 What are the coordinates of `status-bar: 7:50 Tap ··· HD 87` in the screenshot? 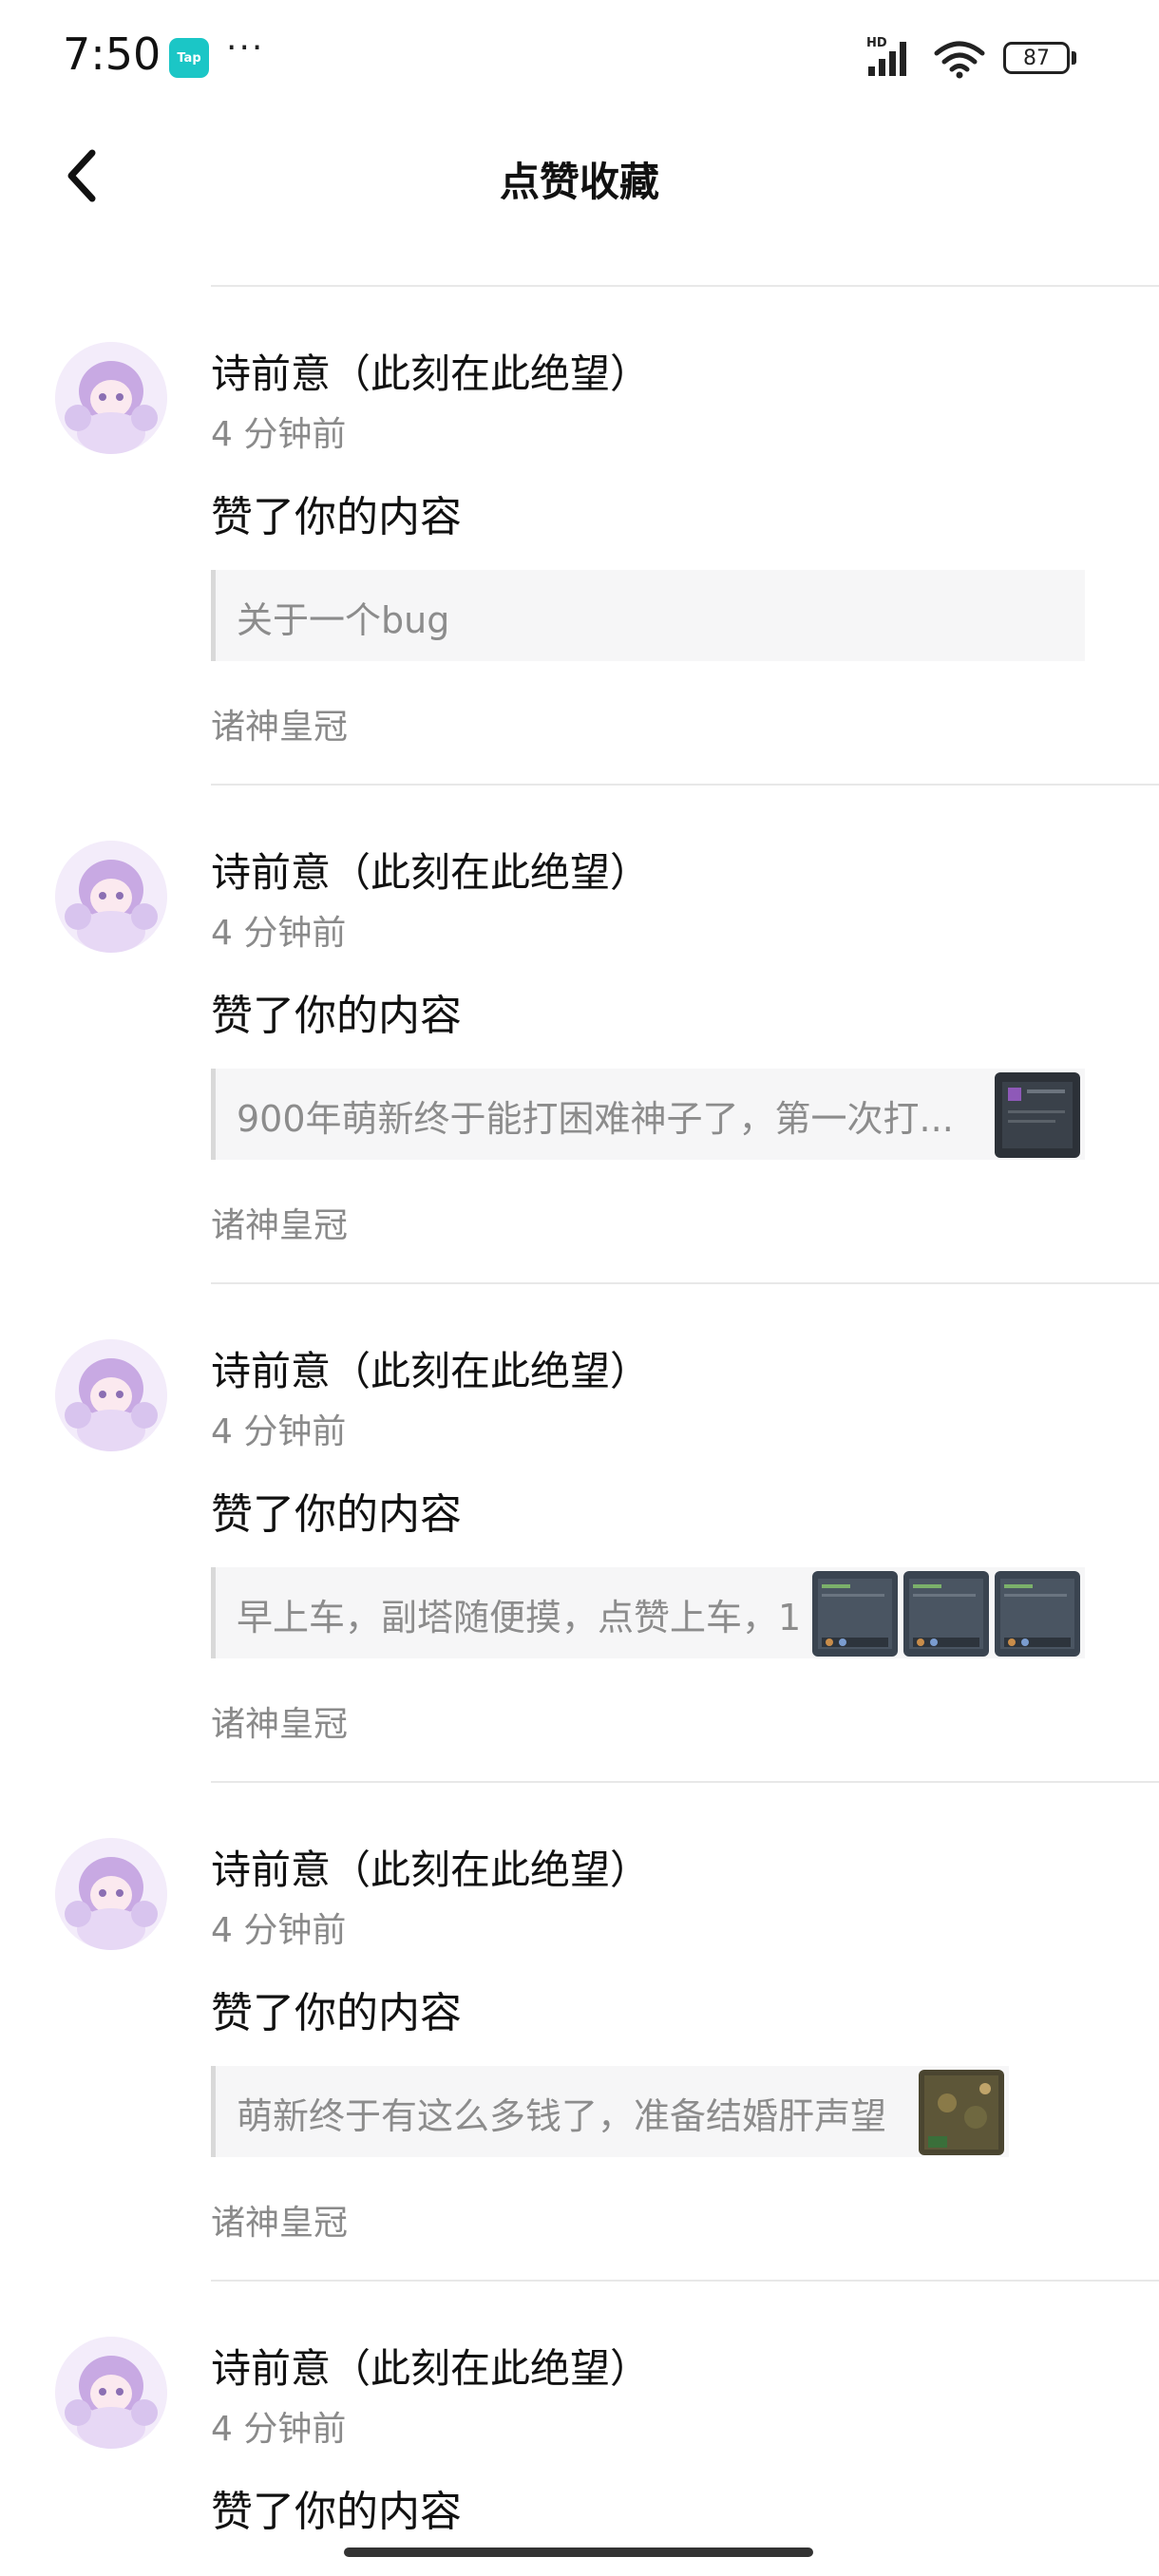 It's located at (579, 57).